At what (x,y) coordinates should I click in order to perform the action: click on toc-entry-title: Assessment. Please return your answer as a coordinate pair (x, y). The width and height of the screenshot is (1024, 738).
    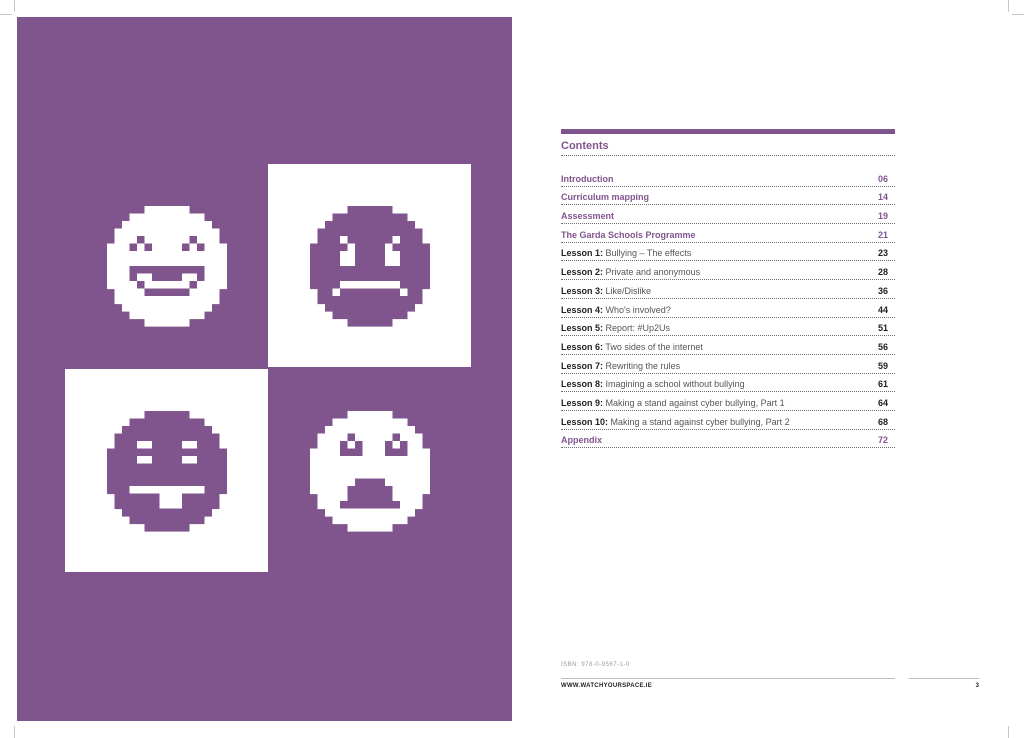
    Looking at the image, I should click on (588, 216).